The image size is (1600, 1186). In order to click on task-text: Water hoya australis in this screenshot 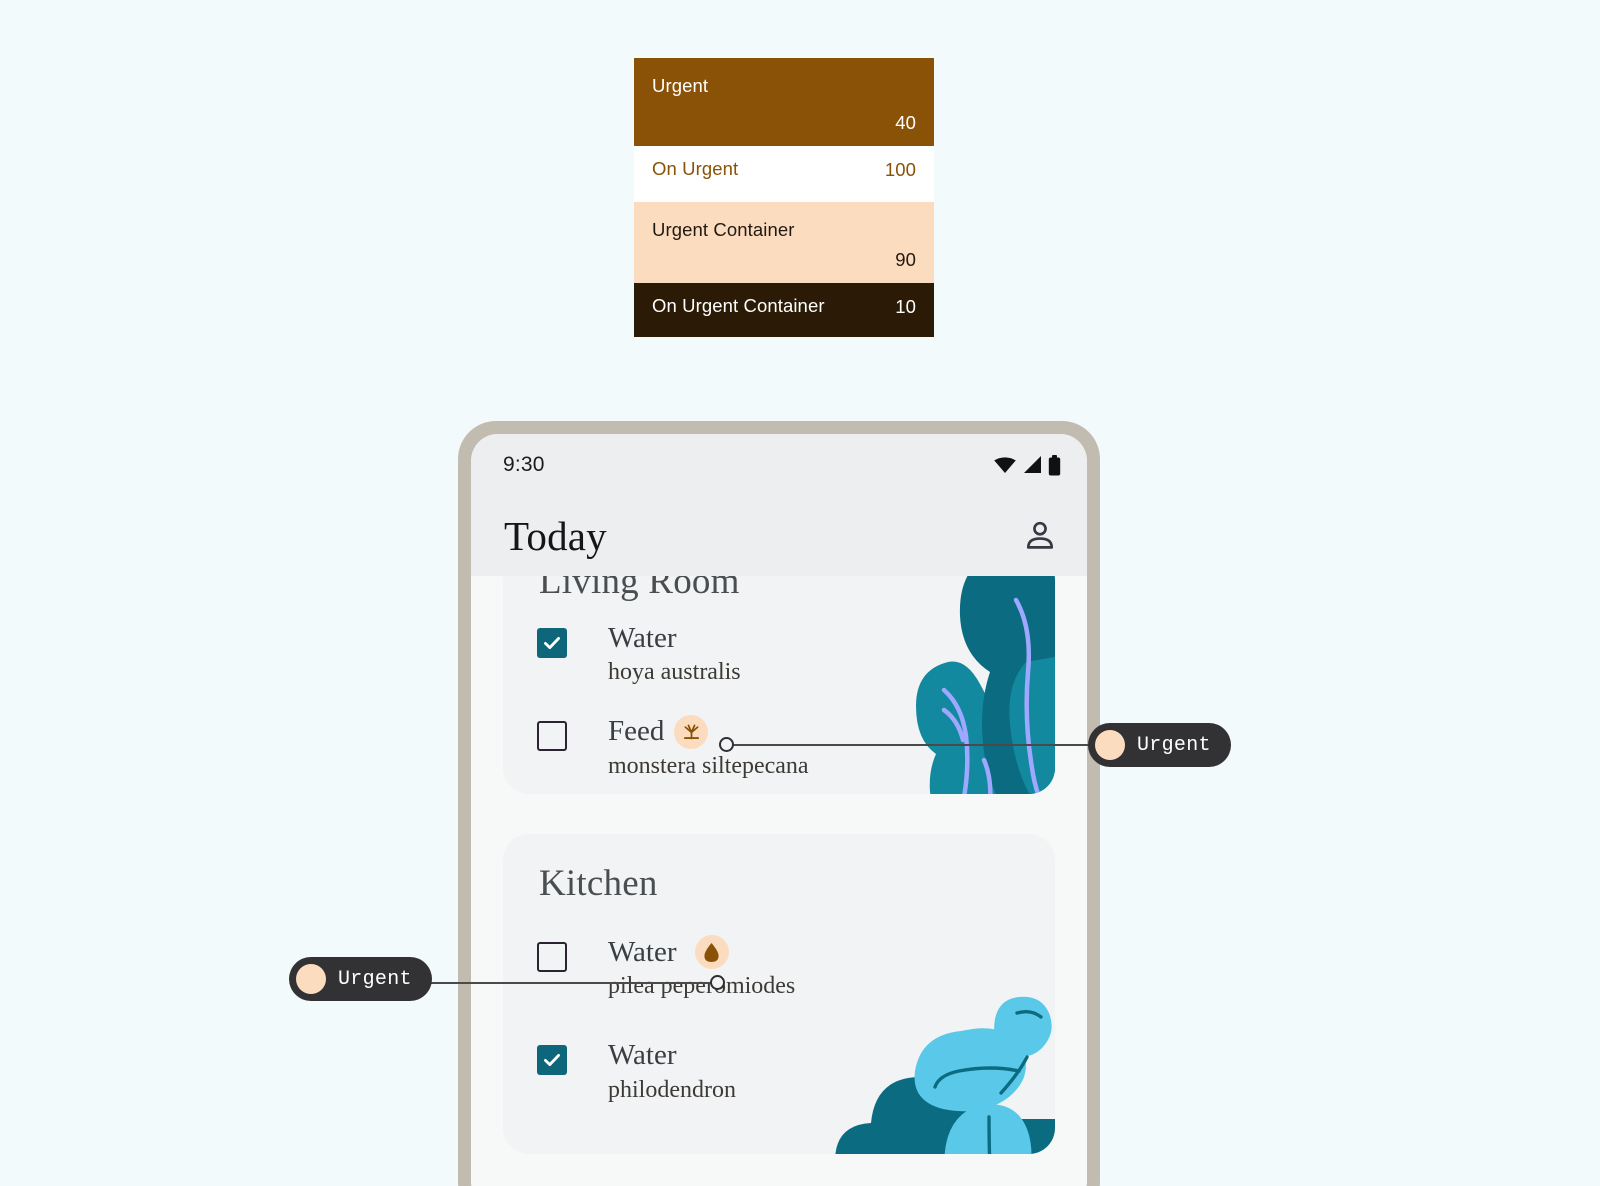, I will do `click(674, 654)`.